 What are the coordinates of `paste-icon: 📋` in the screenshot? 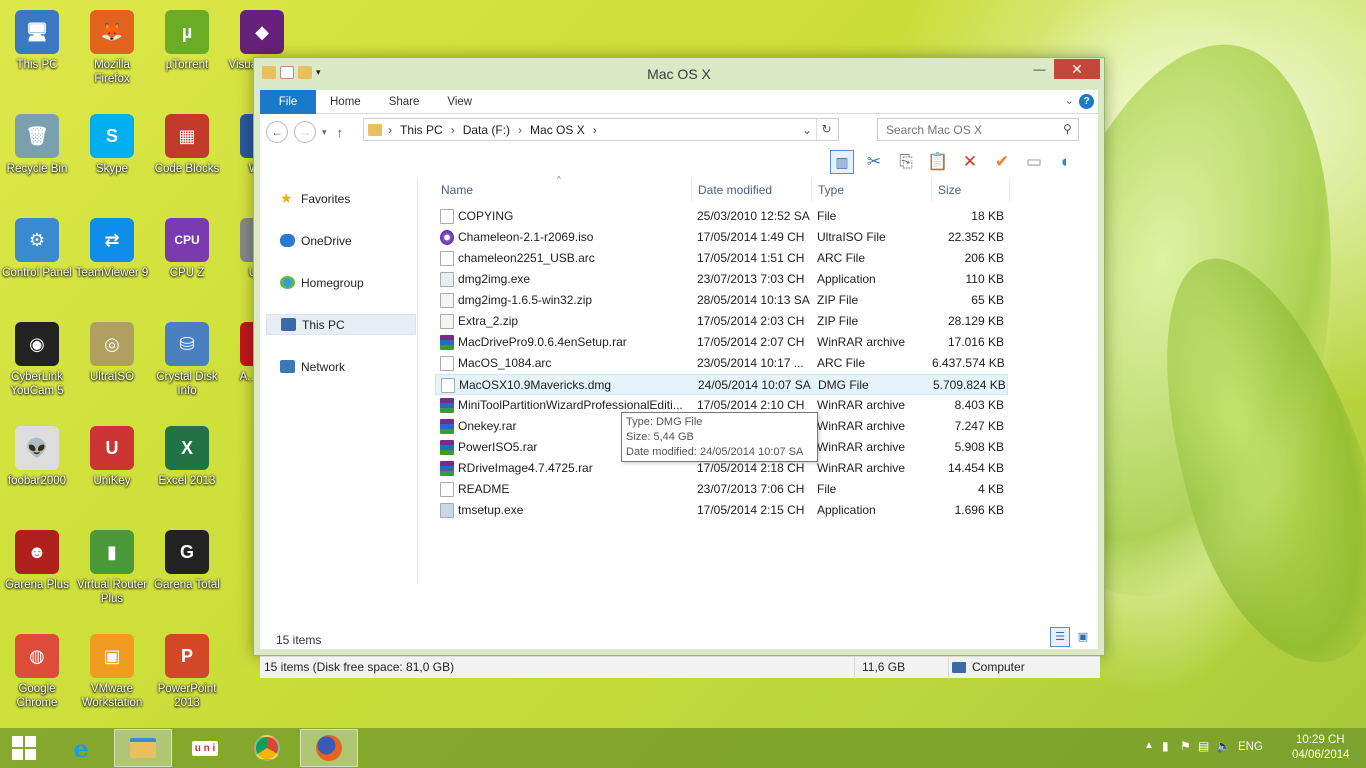 It's located at (938, 162).